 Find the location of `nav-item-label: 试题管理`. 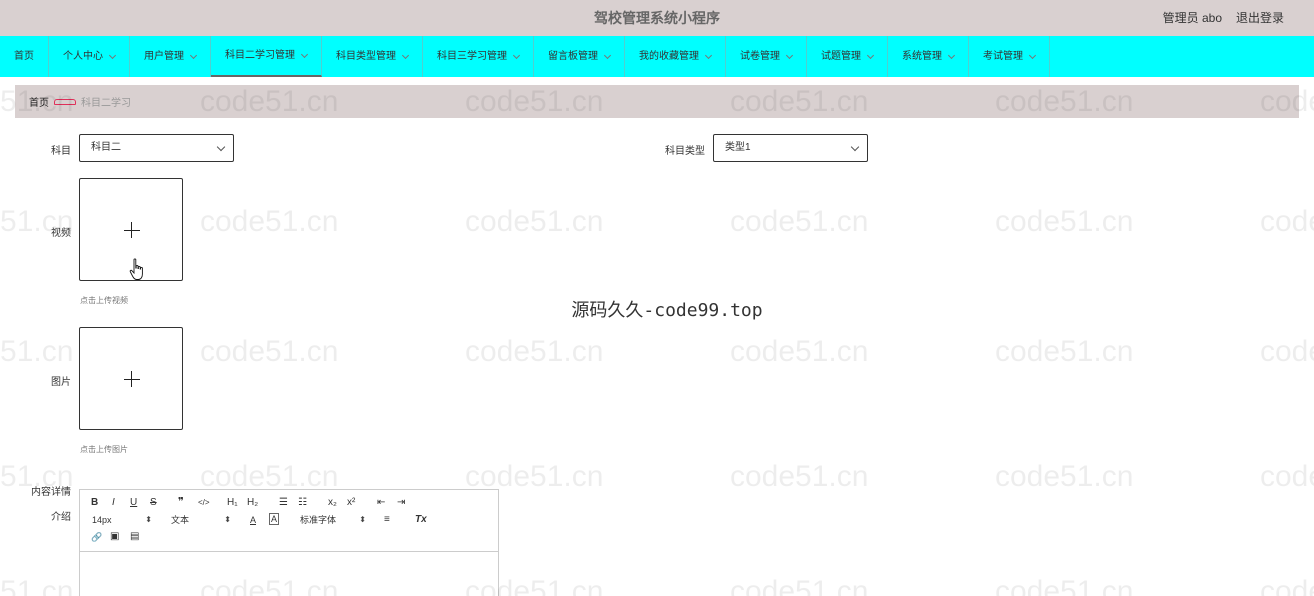

nav-item-label: 试题管理 is located at coordinates (841, 56).